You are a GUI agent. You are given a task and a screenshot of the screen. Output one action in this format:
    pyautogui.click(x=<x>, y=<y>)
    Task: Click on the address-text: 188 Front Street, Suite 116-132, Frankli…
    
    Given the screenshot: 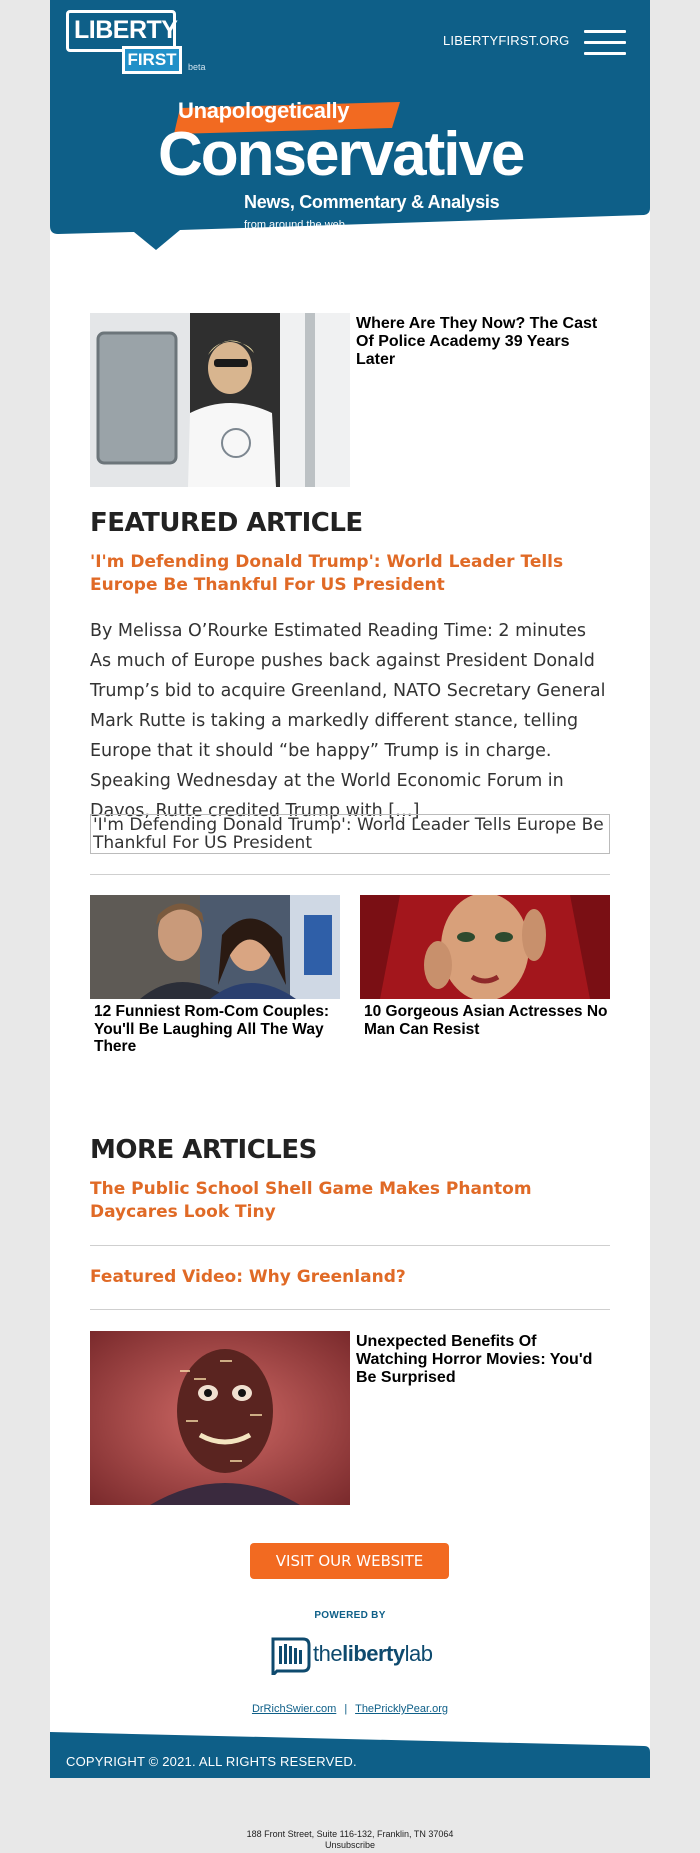 What is the action you would take?
    pyautogui.click(x=350, y=1834)
    